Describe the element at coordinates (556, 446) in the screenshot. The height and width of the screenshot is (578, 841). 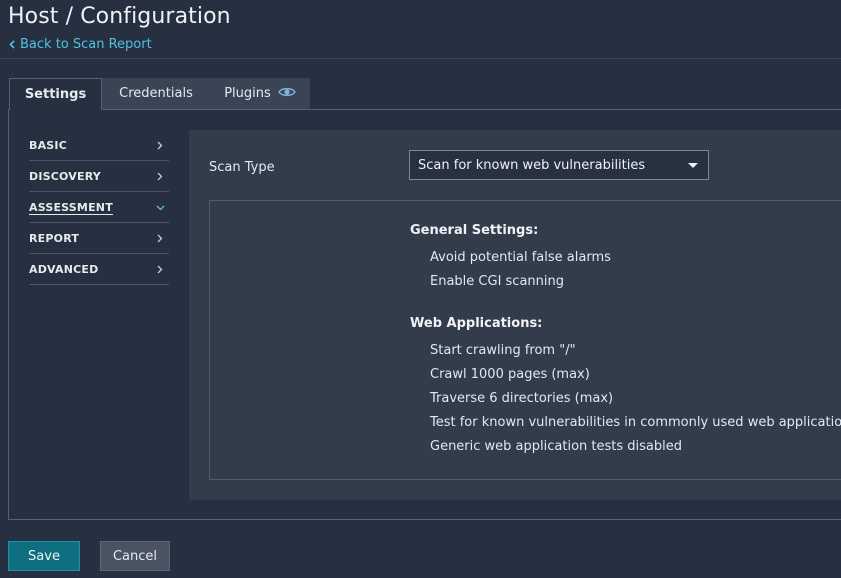
I see `list-item: Generic web application tests disabled` at that location.